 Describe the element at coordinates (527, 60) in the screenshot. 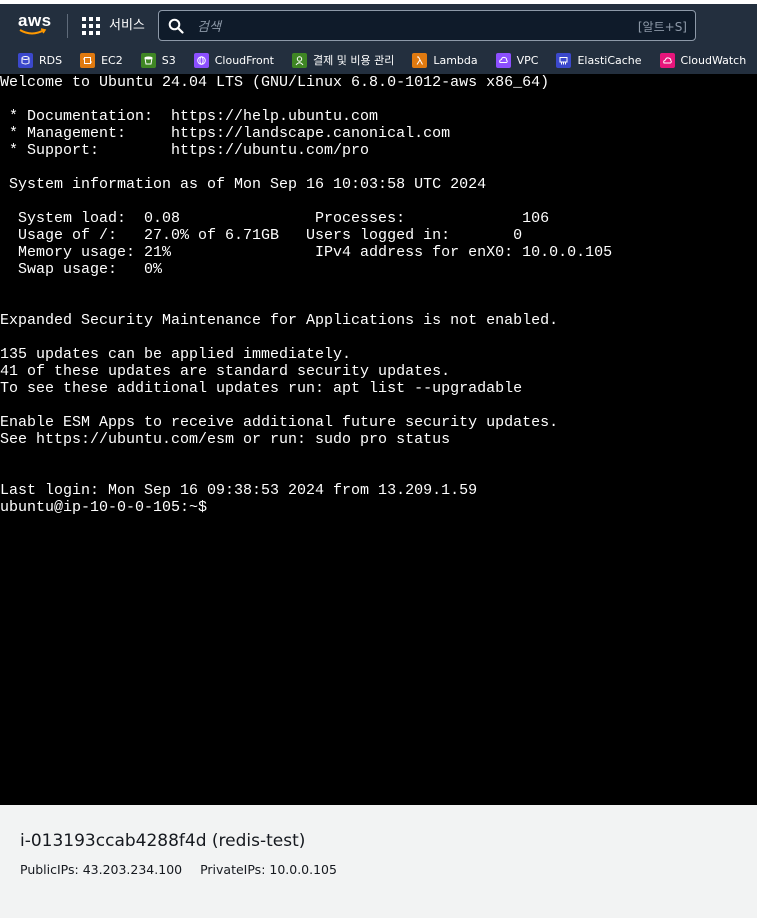

I see `favorite-label: VPC` at that location.